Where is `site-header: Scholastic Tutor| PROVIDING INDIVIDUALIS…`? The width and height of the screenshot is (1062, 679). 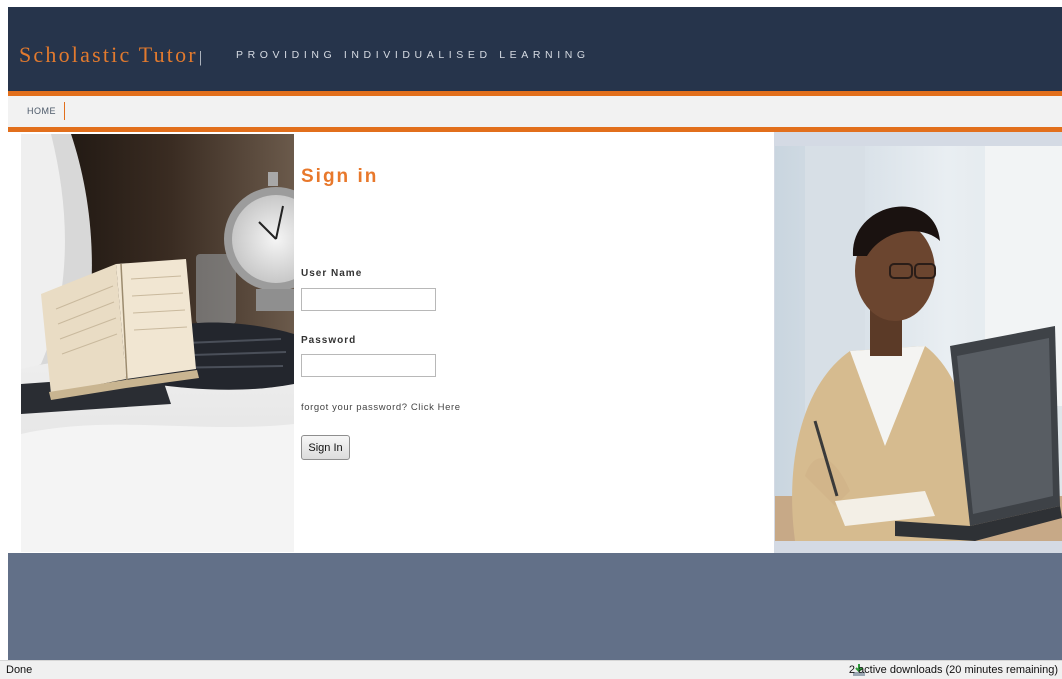 site-header: Scholastic Tutor| PROVIDING INDIVIDUALIS… is located at coordinates (535, 49).